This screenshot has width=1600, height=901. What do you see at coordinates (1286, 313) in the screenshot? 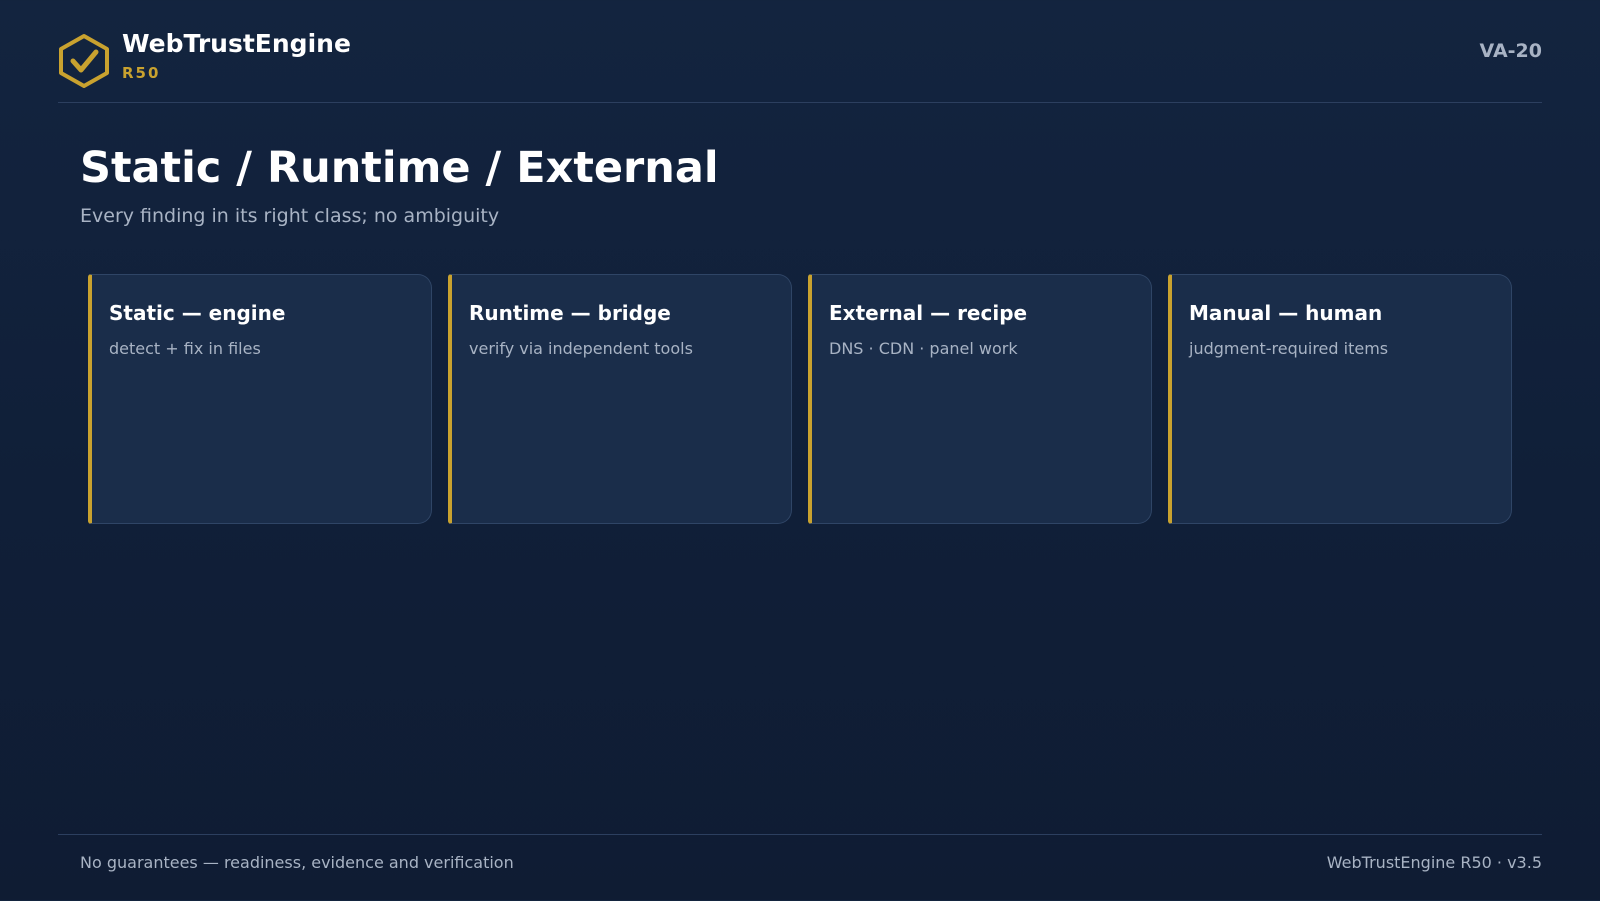
I see `card-title: Manual — human` at bounding box center [1286, 313].